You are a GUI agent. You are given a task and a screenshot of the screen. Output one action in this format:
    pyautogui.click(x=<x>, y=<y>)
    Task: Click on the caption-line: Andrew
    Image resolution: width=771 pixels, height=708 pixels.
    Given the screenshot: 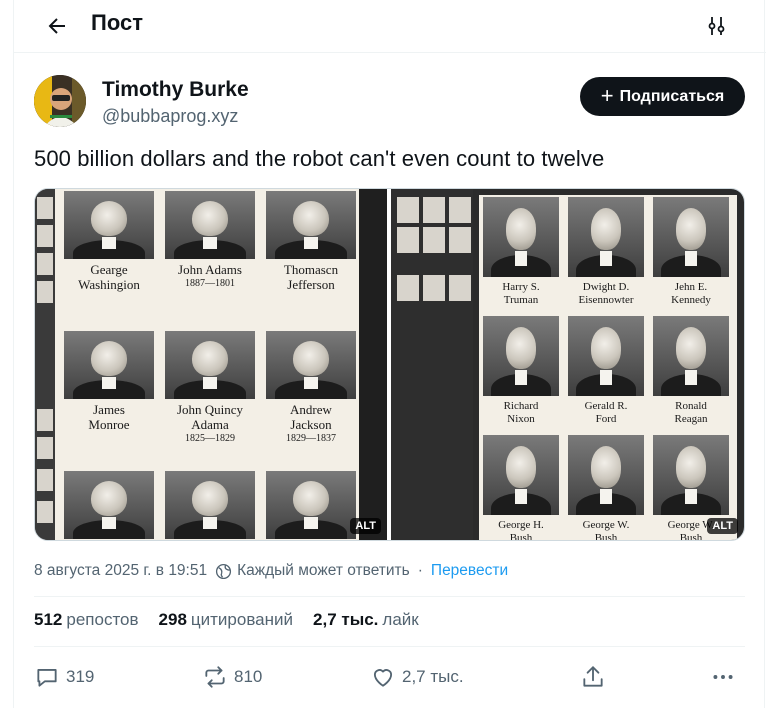 What is the action you would take?
    pyautogui.click(x=311, y=409)
    